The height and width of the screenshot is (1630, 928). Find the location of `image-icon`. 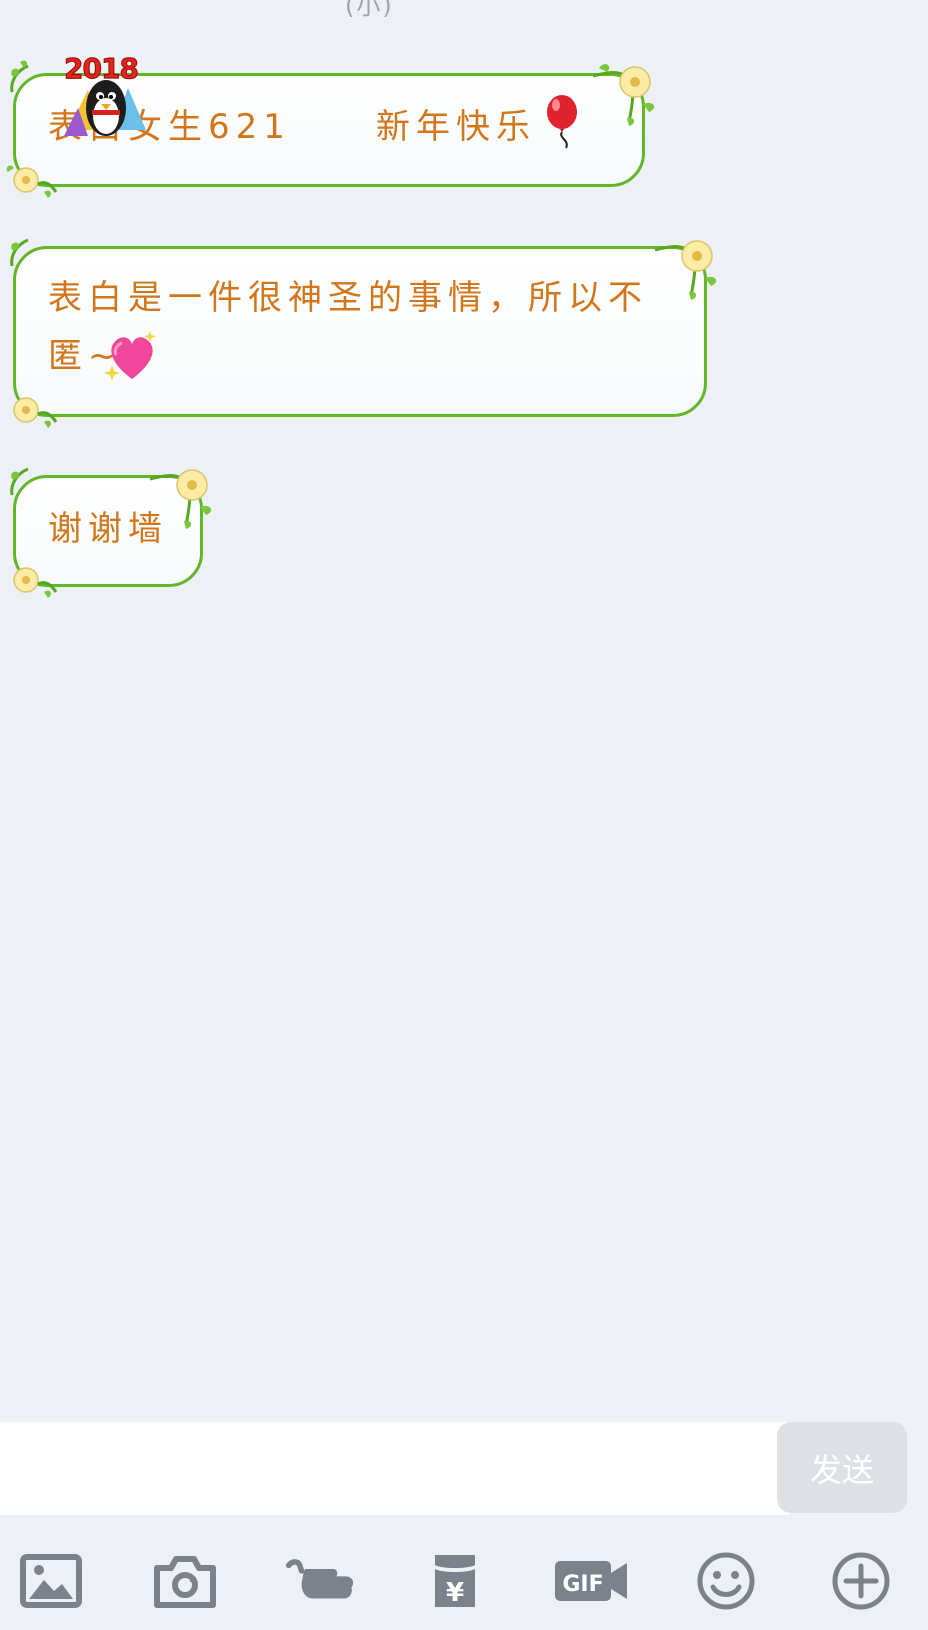

image-icon is located at coordinates (51, 1581).